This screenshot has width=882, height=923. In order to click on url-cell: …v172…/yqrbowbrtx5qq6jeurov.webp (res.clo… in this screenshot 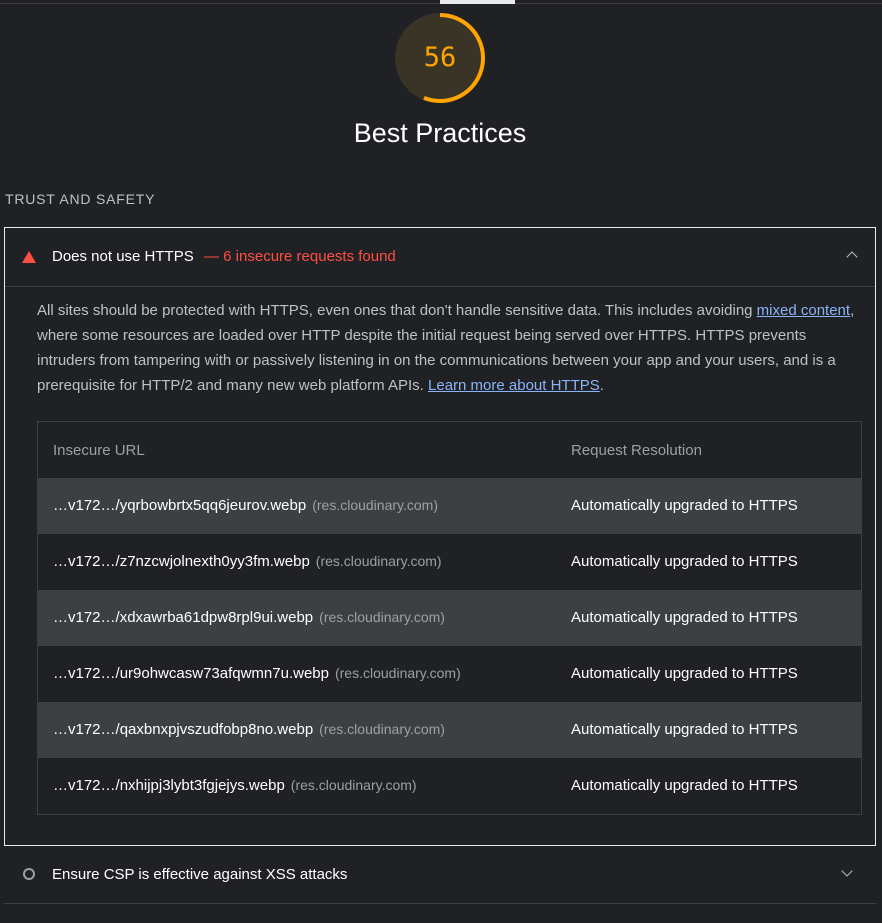, I will do `click(245, 505)`.